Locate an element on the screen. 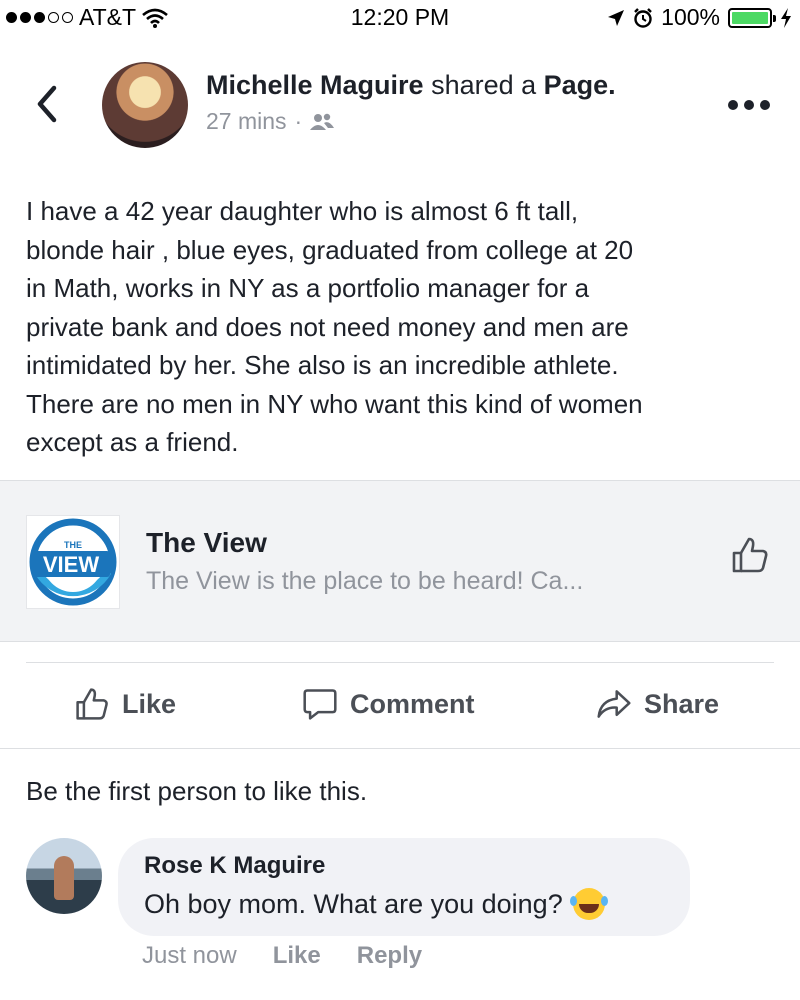 The image size is (800, 1000). author-avatar is located at coordinates (145, 105).